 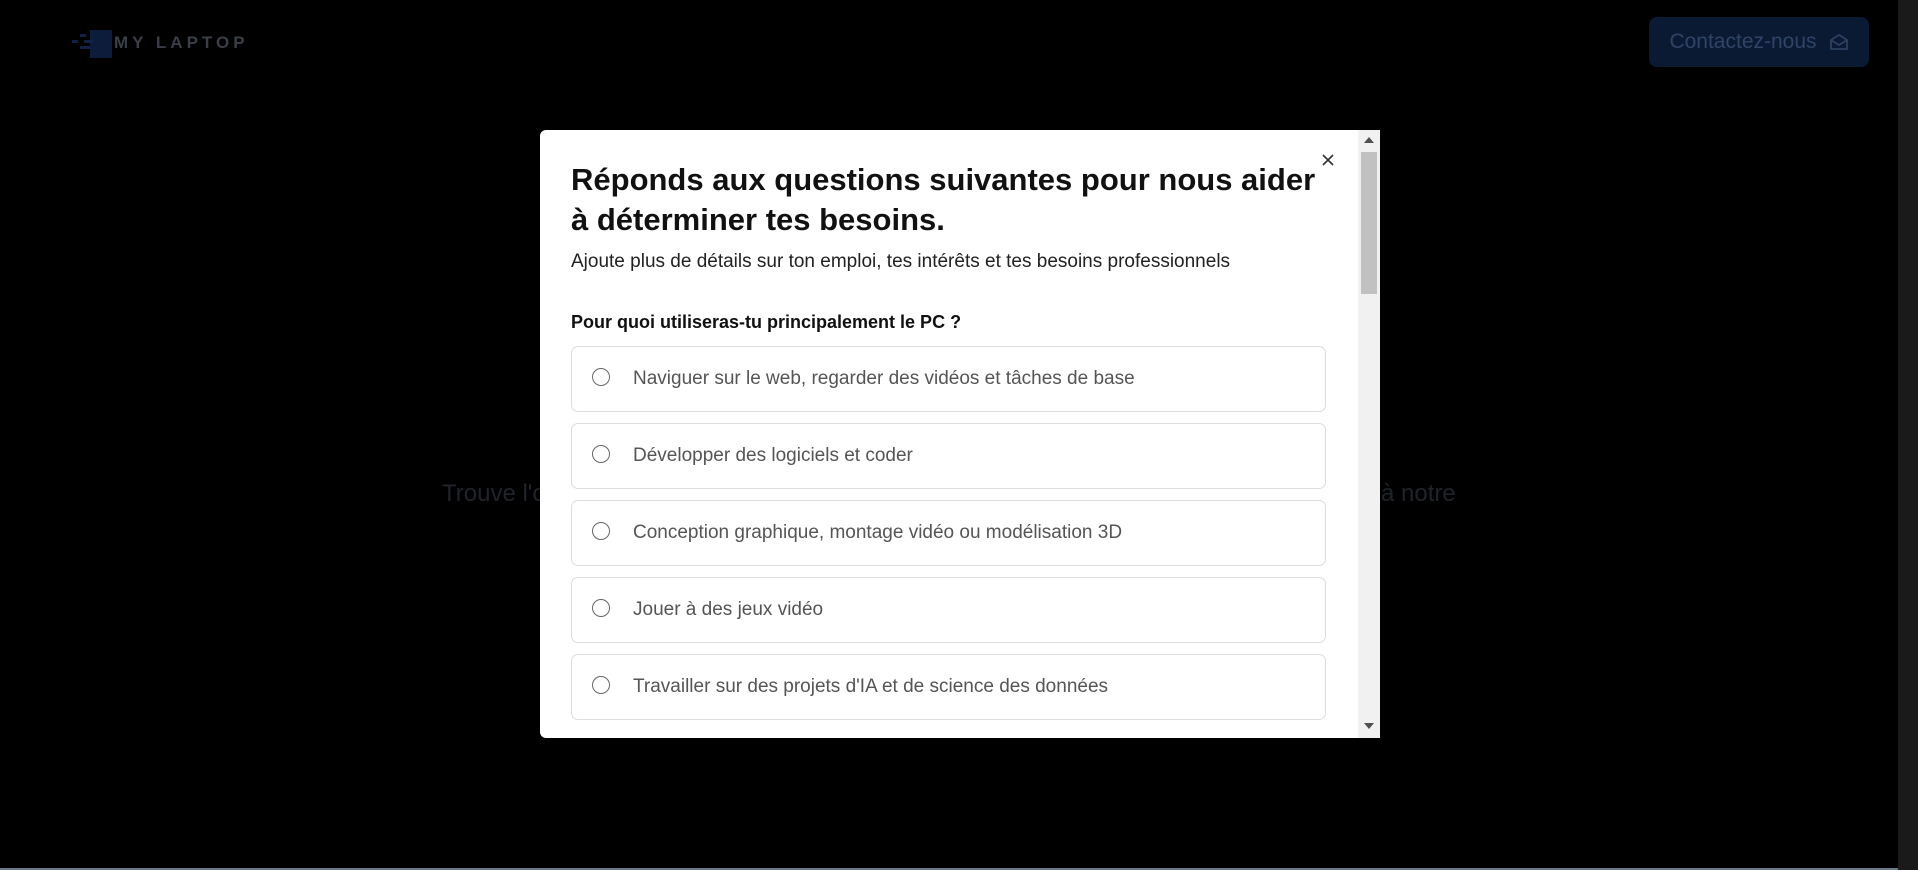 I want to click on hero-text-left: Trouve l'o, so click(x=494, y=493).